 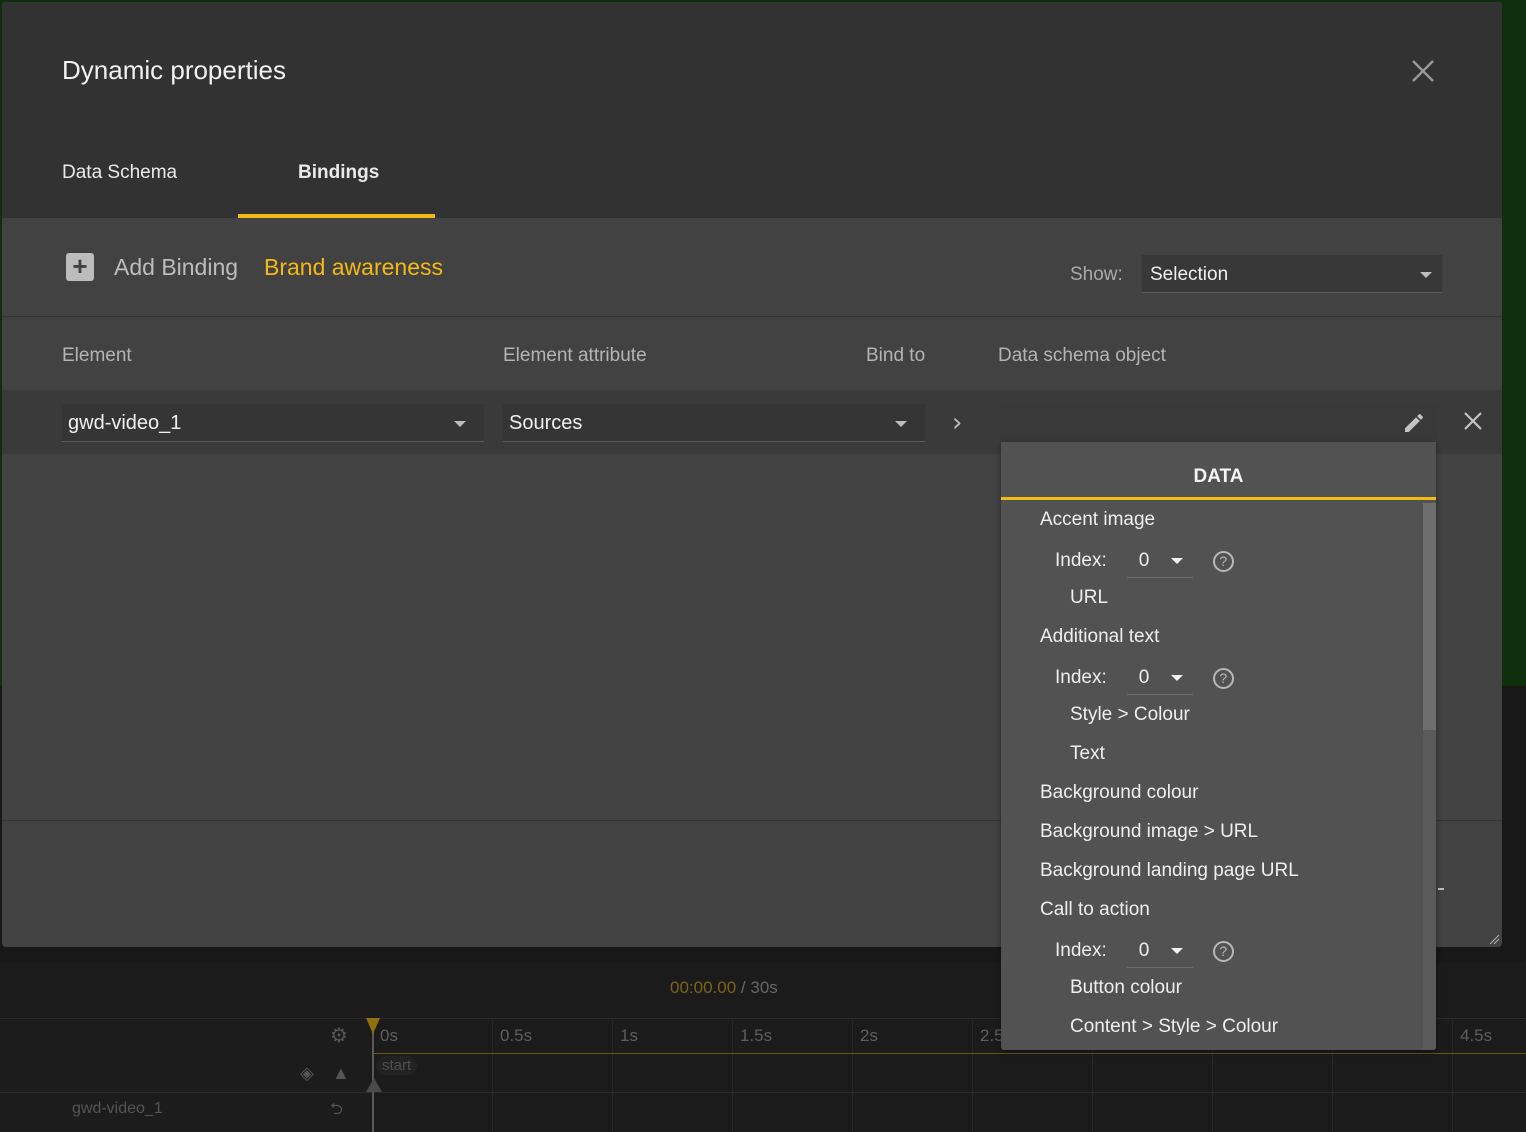 I want to click on schema-property-item: Content > Style > Colour, so click(x=1174, y=1025).